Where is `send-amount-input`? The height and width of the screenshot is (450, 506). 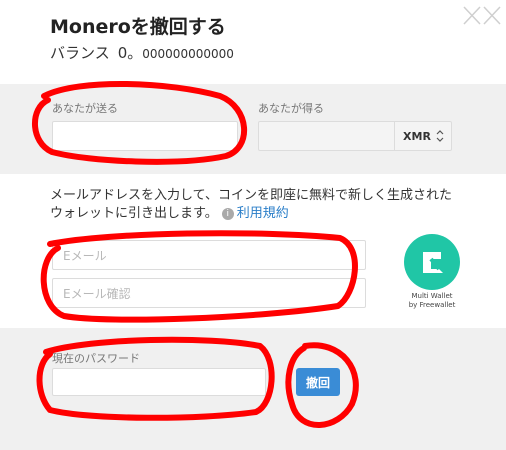
send-amount-input is located at coordinates (145, 136).